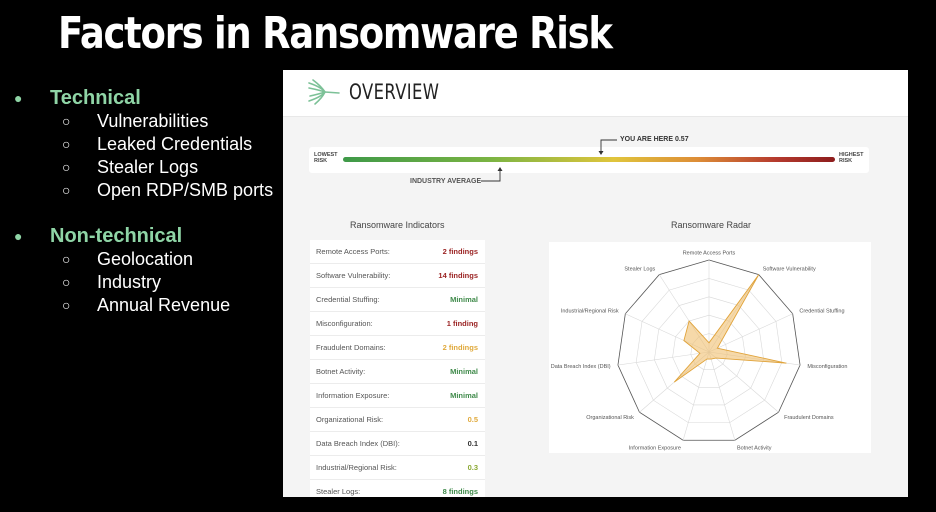  Describe the element at coordinates (595, 93) in the screenshot. I see `overview-header: OVERVIEW` at that location.